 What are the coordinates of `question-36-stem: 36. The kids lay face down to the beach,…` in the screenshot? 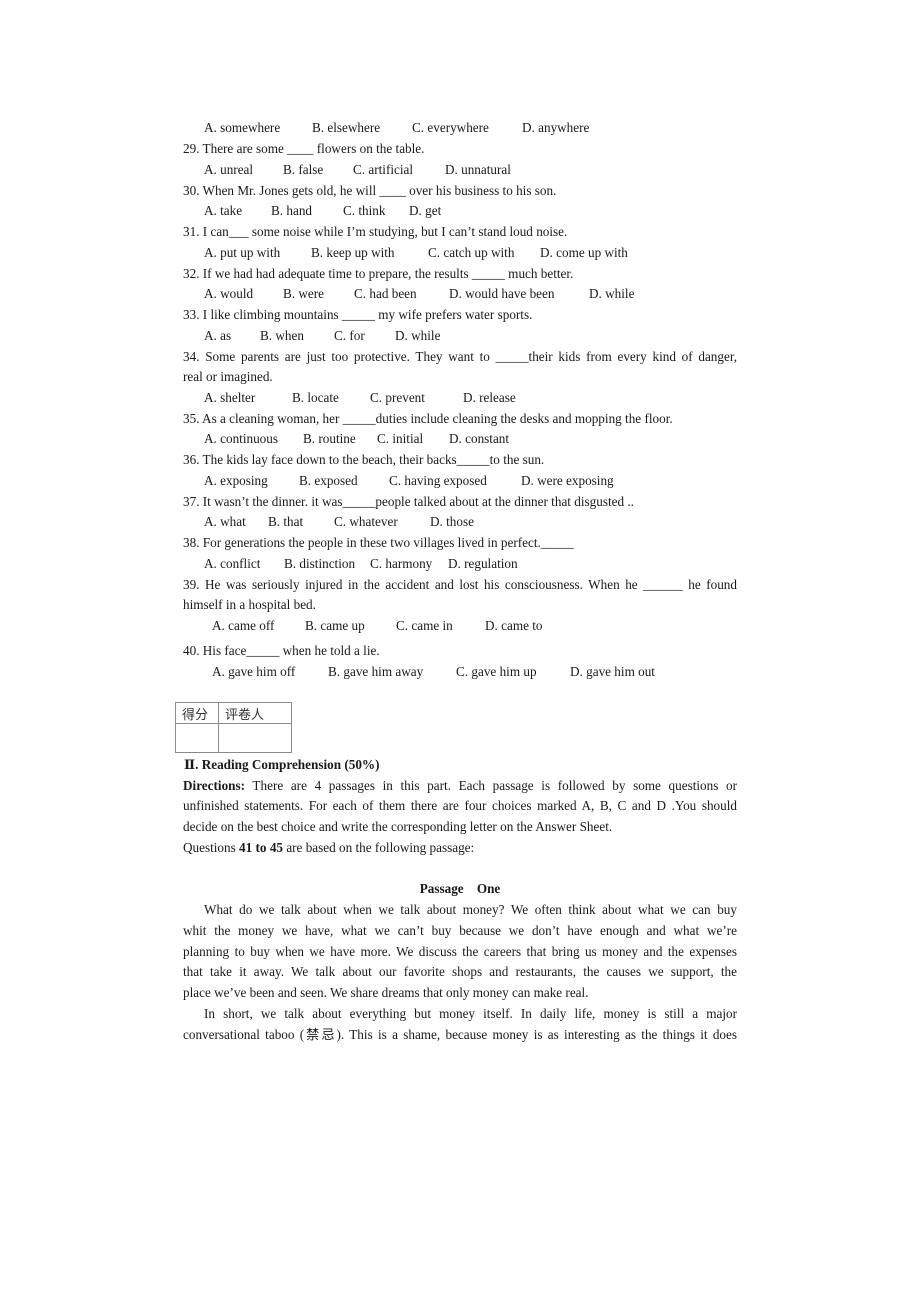 It's located at (364, 459).